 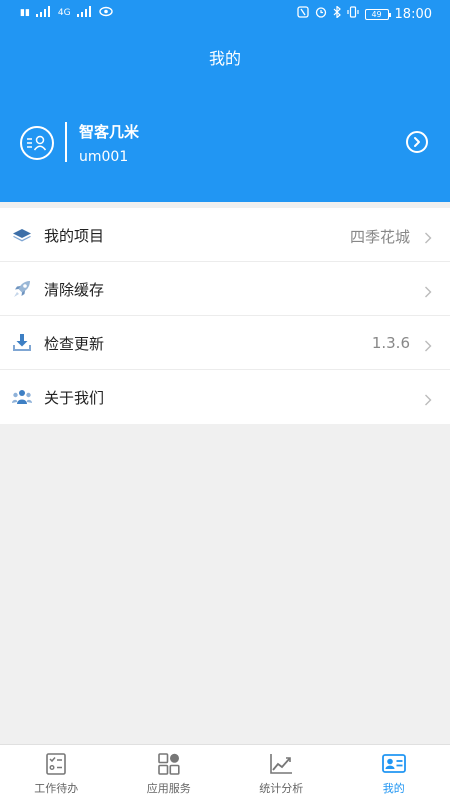 What do you see at coordinates (22, 289) in the screenshot?
I see `rocket-icon` at bounding box center [22, 289].